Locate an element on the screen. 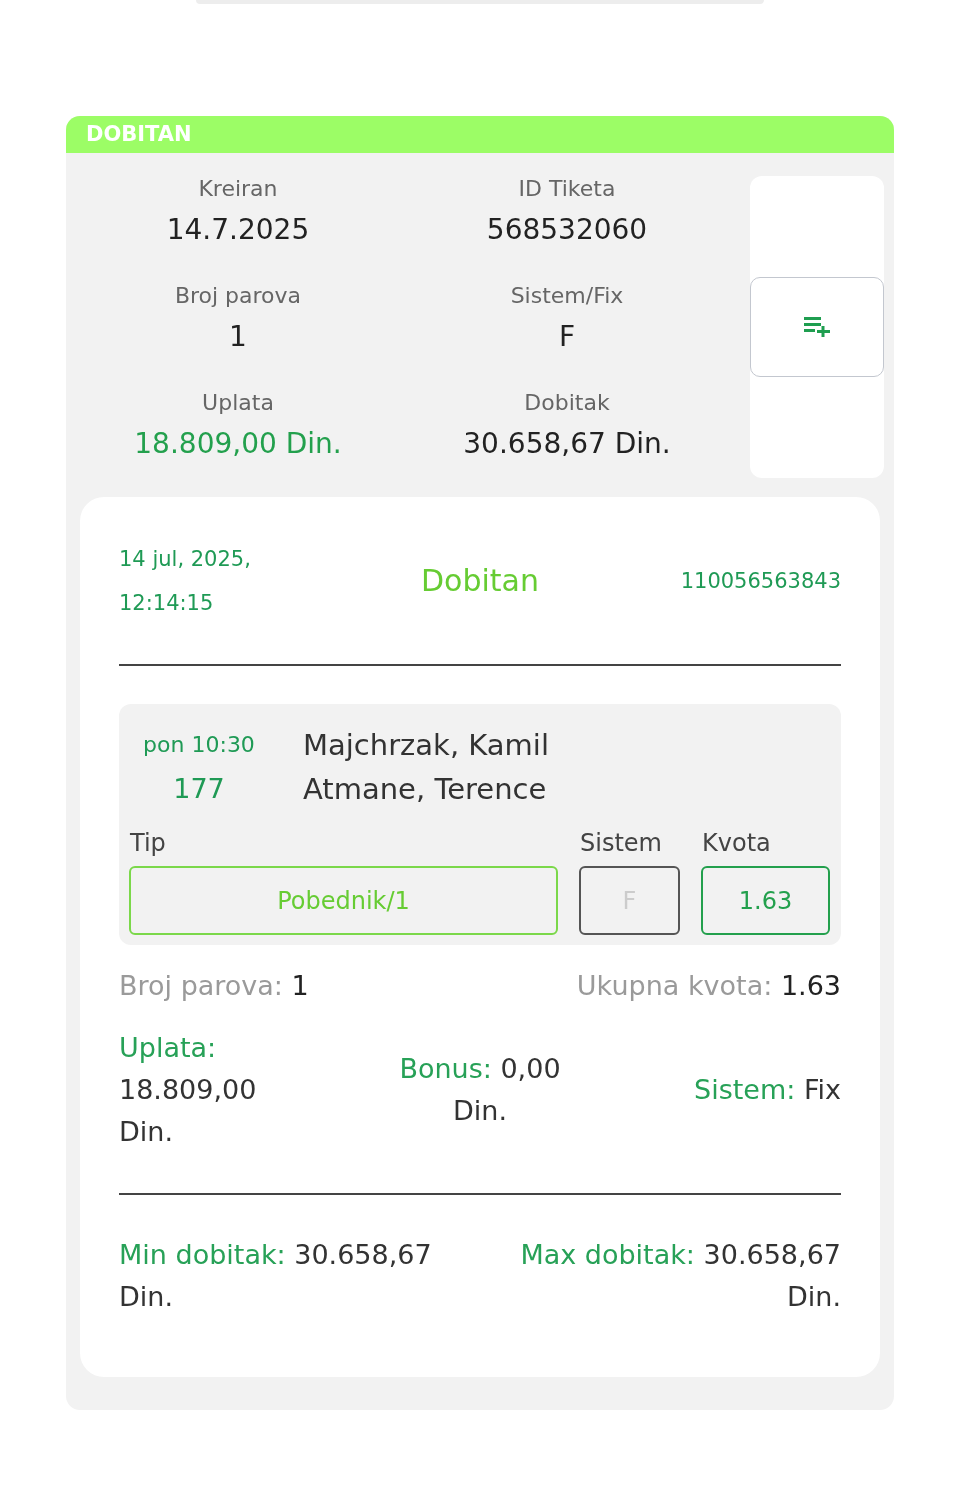  summary-label: Dobitak is located at coordinates (567, 403).